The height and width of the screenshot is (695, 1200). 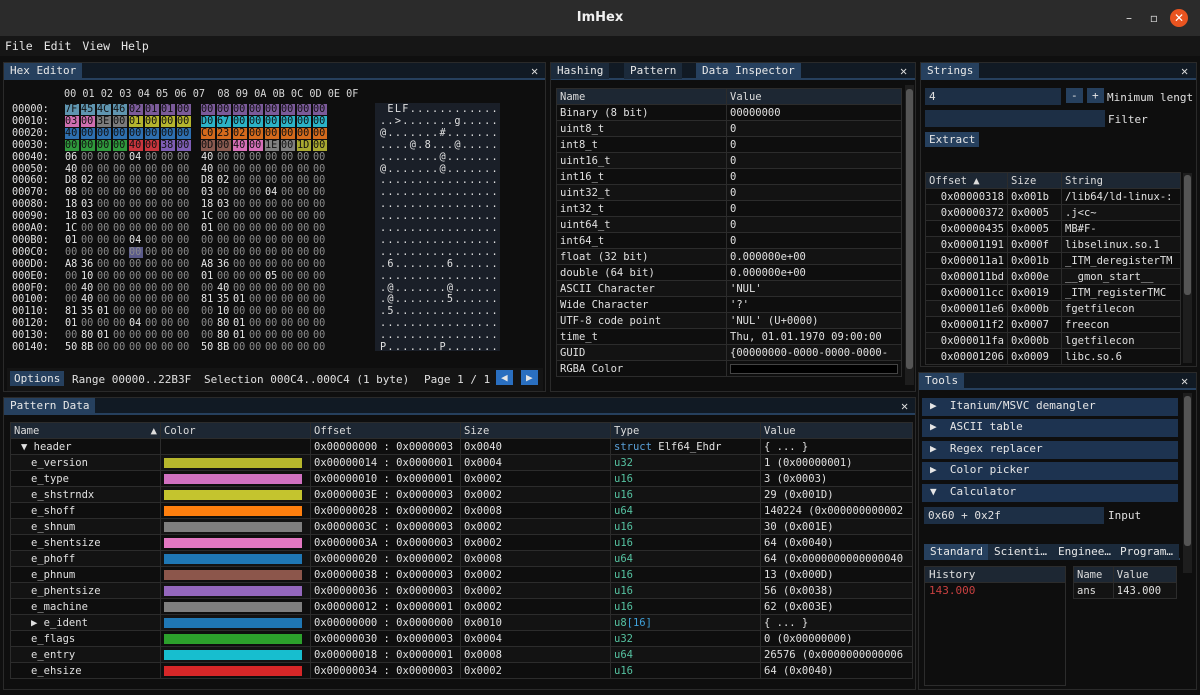 What do you see at coordinates (729, 176) in the screenshot?
I see `inspector-row: int16_t 0` at bounding box center [729, 176].